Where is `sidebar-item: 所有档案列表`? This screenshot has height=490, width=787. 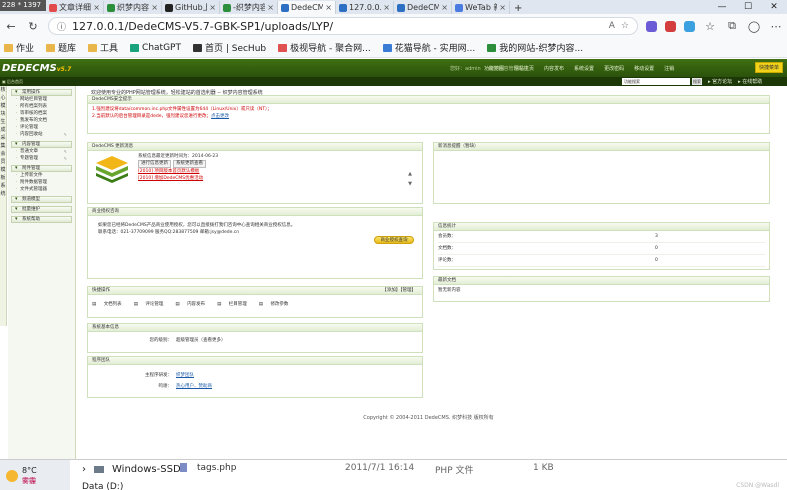
sidebar-item: 所有档案列表 is located at coordinates (41, 106).